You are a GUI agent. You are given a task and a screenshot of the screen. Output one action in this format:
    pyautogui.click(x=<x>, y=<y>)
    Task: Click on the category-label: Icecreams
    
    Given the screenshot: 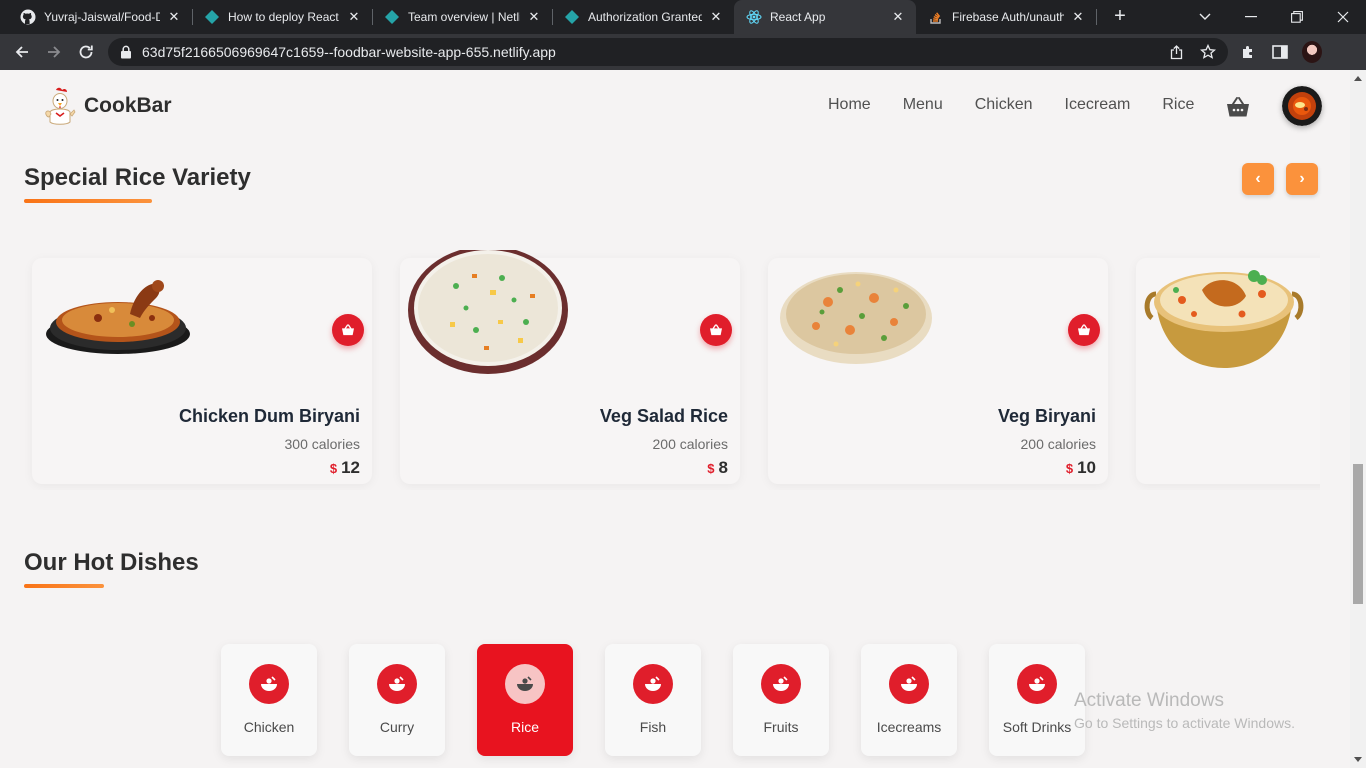 What is the action you would take?
    pyautogui.click(x=909, y=727)
    